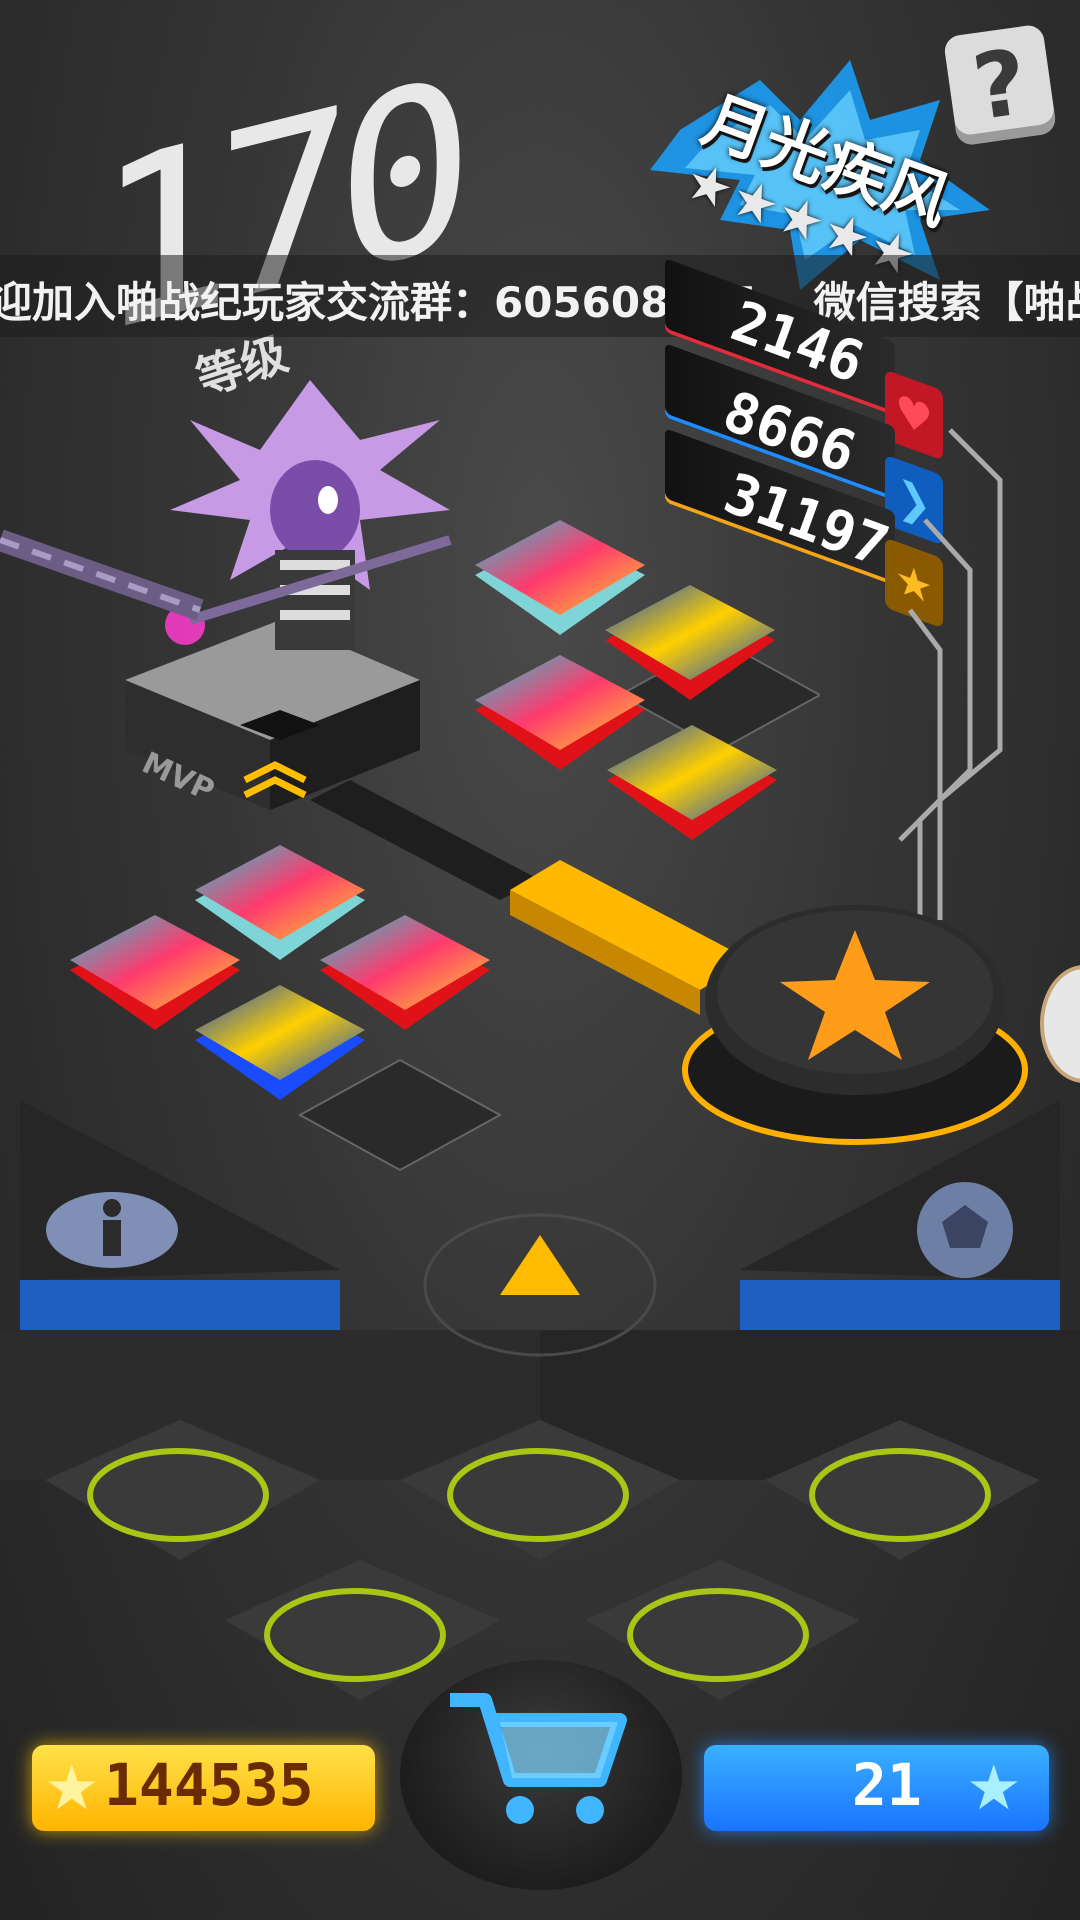 This screenshot has width=1080, height=1920. I want to click on up-button, so click(540, 1285).